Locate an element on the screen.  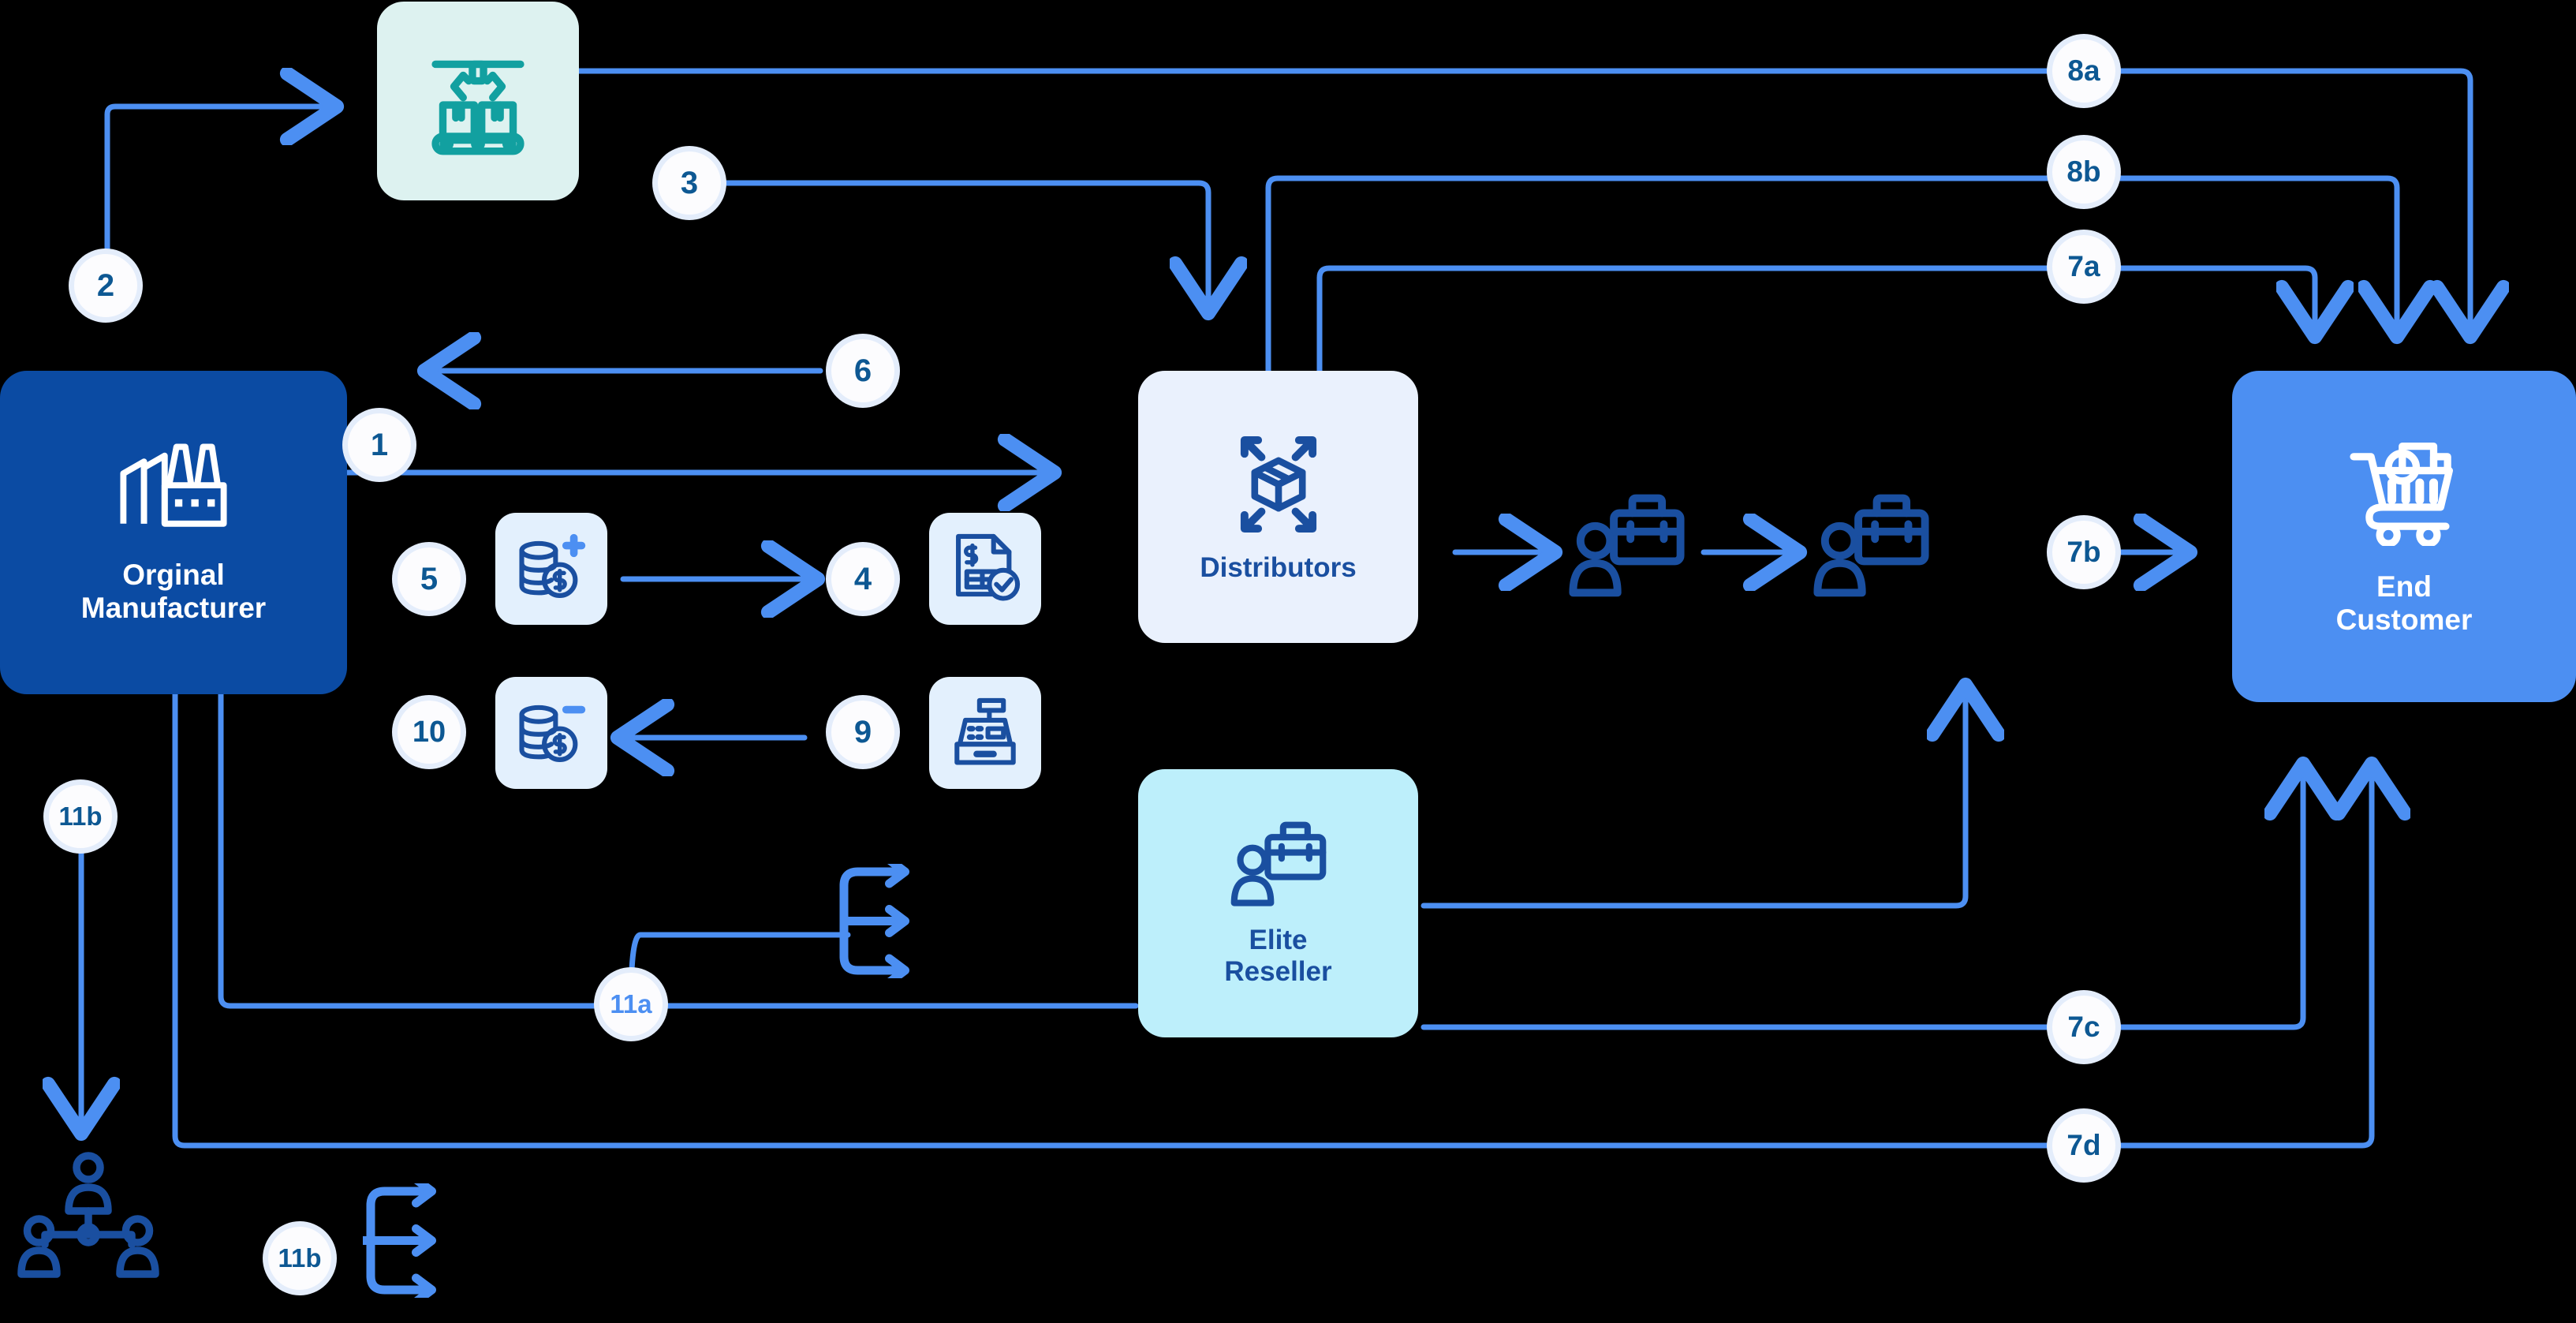
coins-plus-icon is located at coordinates (551, 569).